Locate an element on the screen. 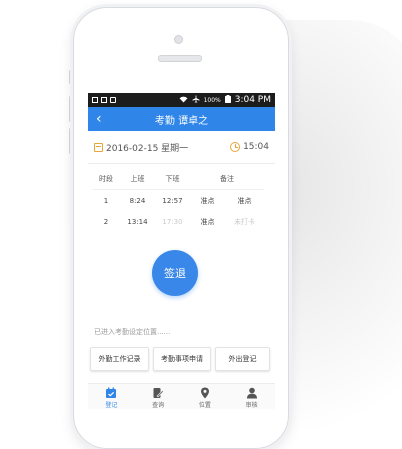  clock-icon is located at coordinates (235, 147).